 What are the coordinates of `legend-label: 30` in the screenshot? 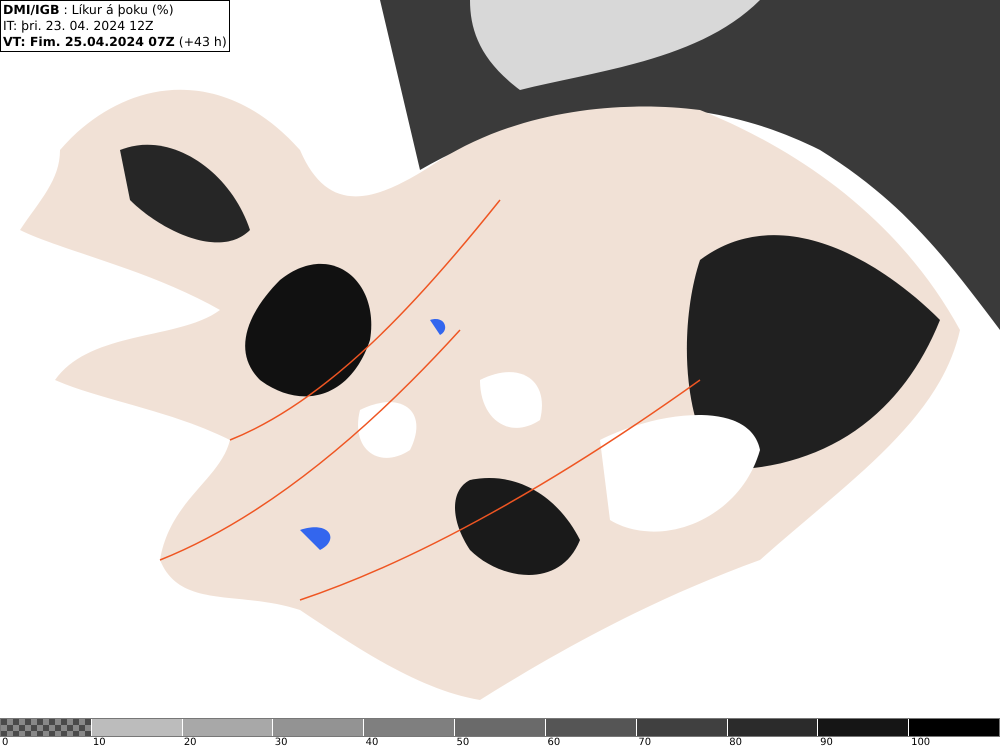 It's located at (281, 743).